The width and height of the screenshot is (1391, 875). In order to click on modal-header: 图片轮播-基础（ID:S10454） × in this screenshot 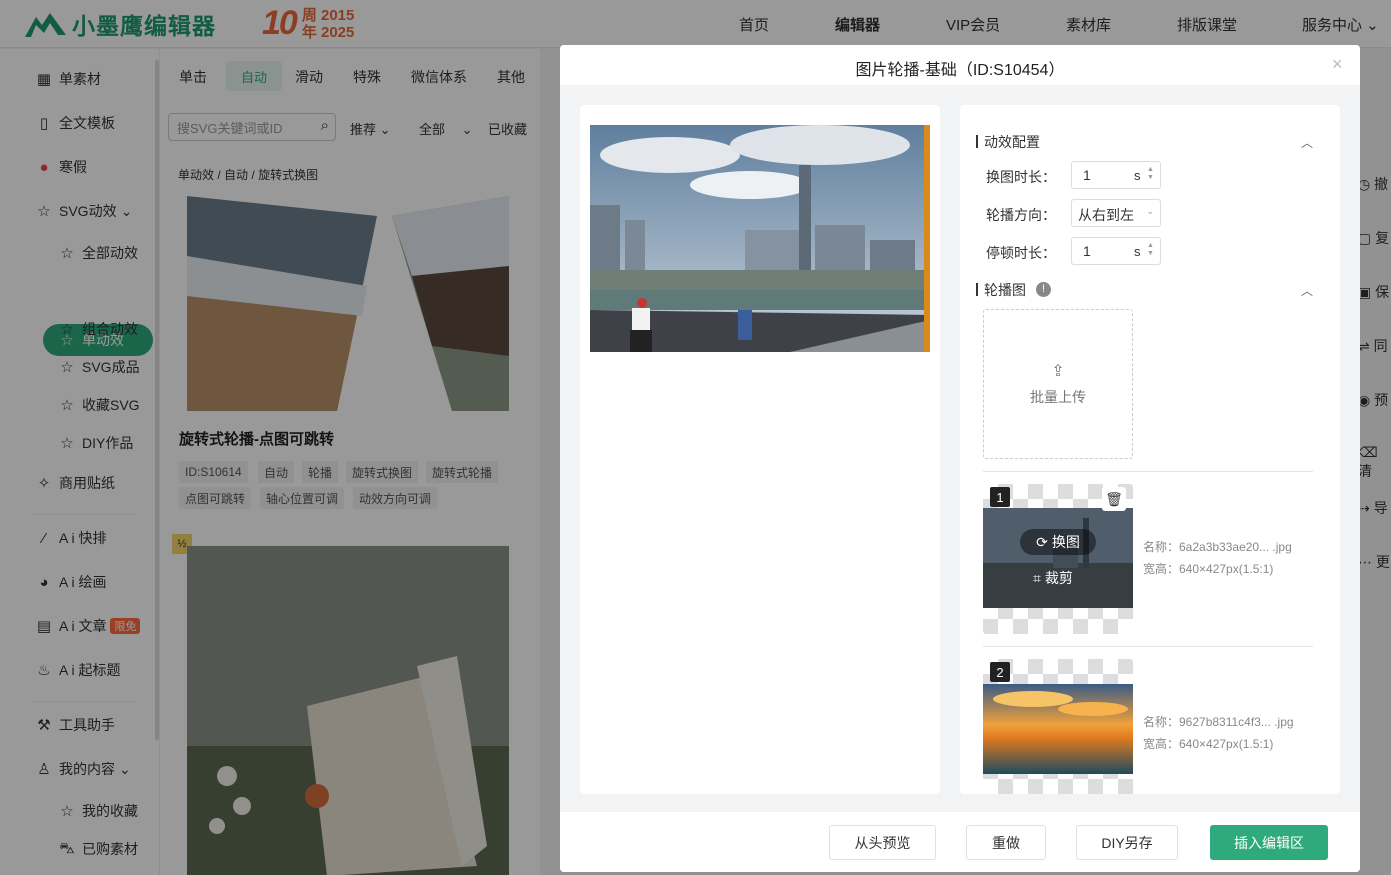, I will do `click(960, 65)`.